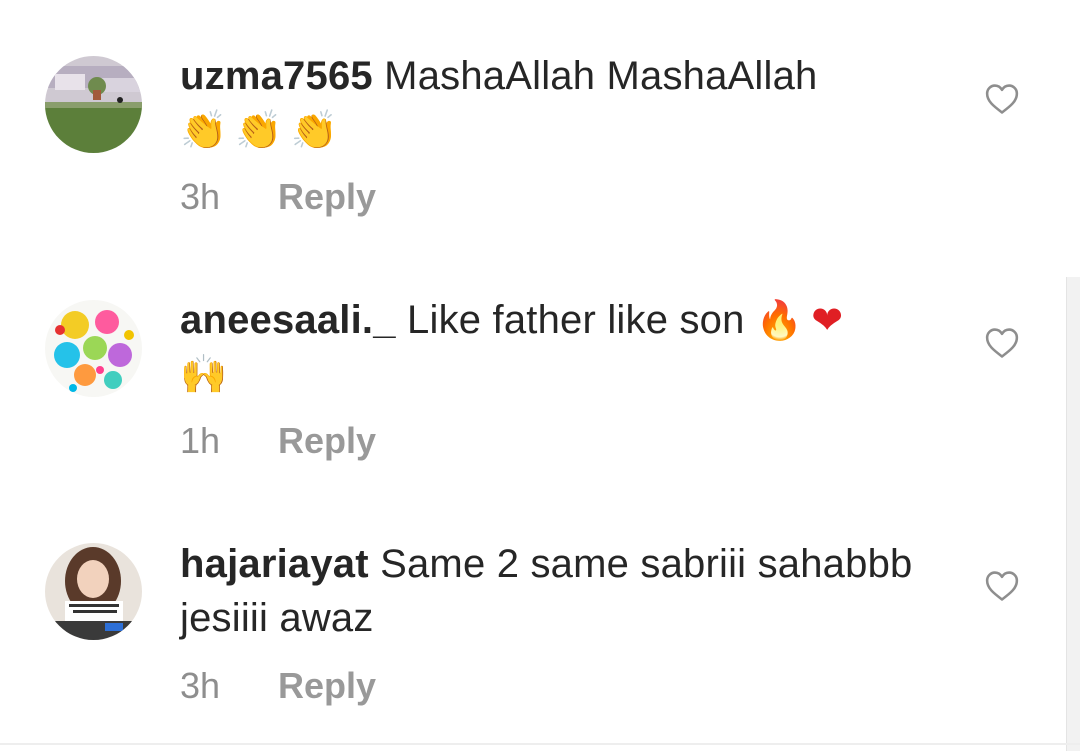  I want to click on scrollbar, so click(1073, 514).